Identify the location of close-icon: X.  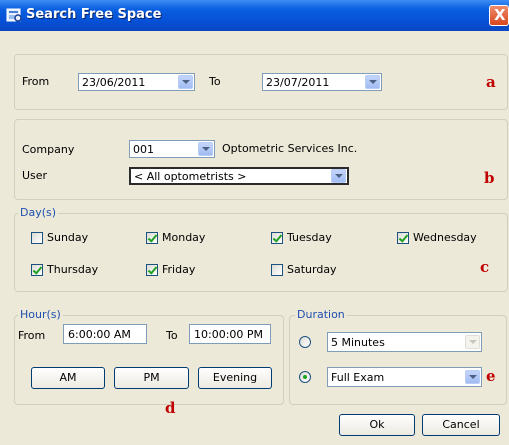
(500, 15).